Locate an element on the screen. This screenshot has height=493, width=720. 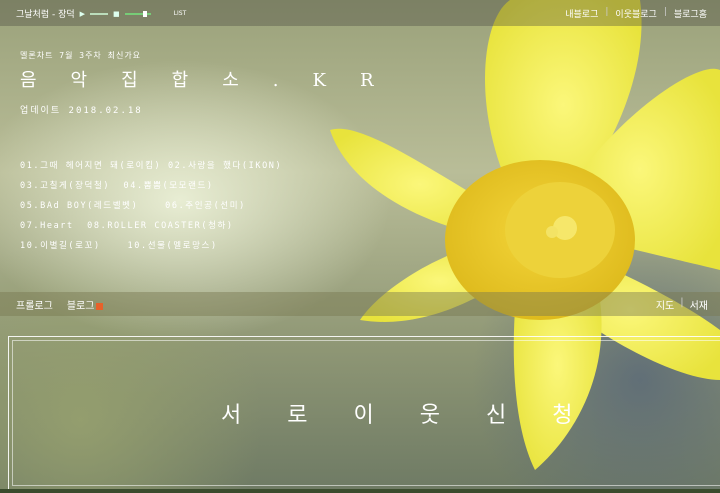
blog-tab-label: 블로그 is located at coordinates (80, 306).